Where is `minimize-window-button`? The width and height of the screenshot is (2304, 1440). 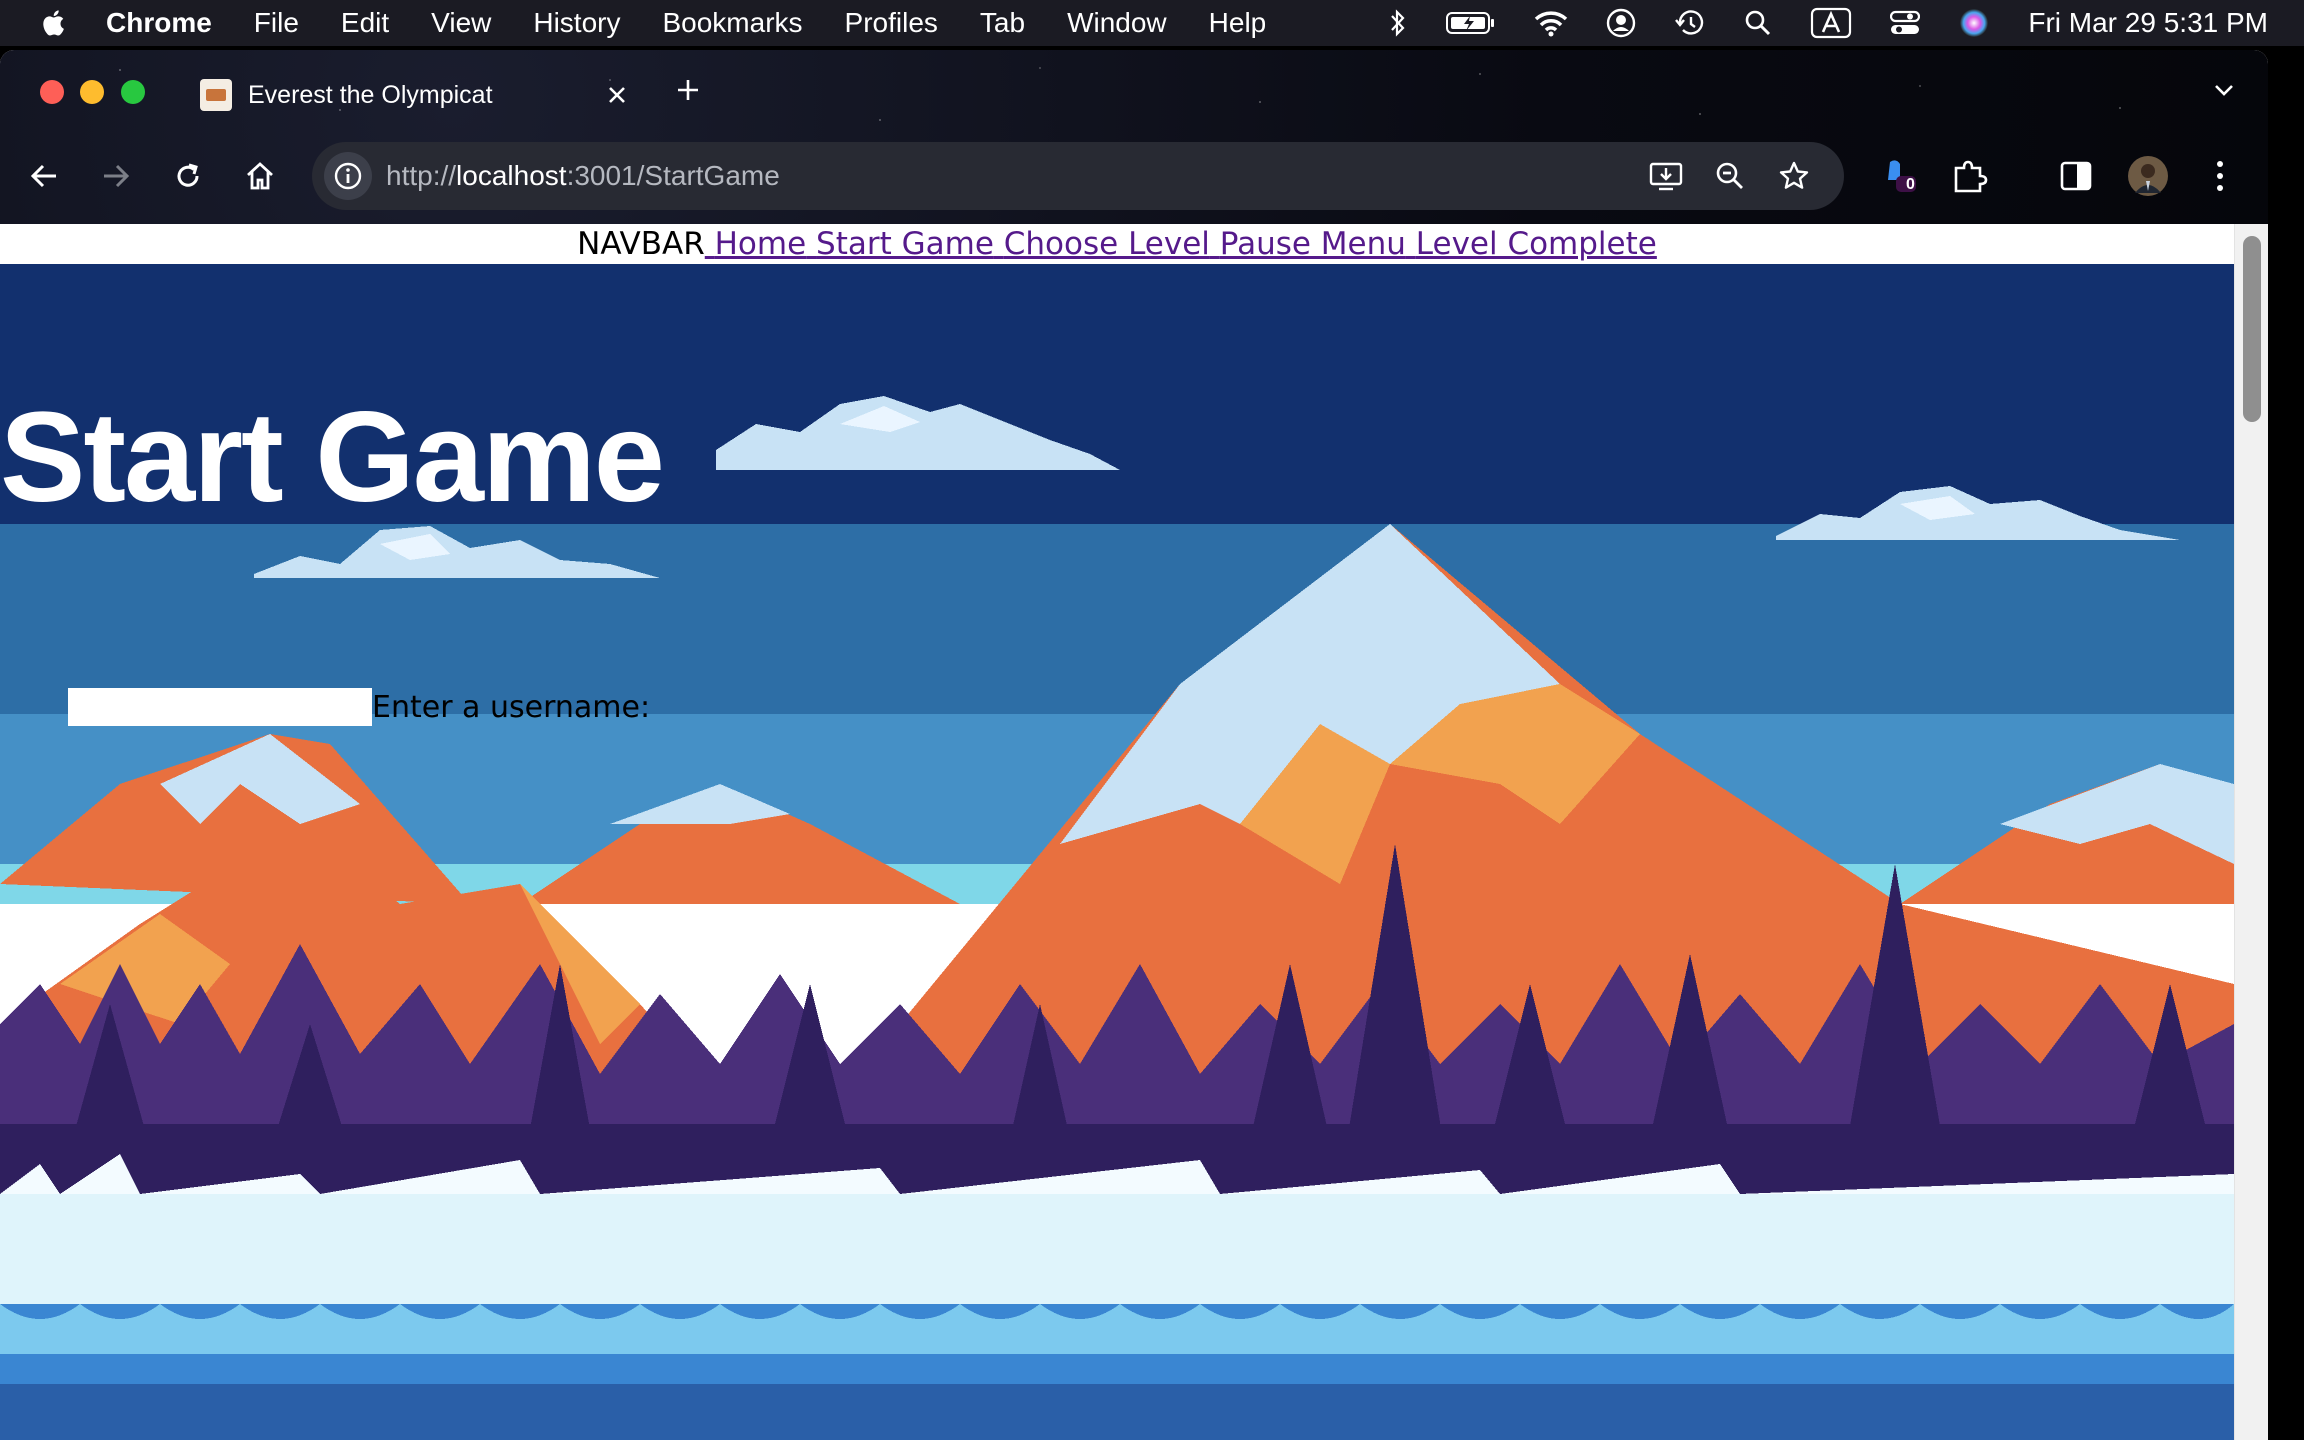 minimize-window-button is located at coordinates (92, 92).